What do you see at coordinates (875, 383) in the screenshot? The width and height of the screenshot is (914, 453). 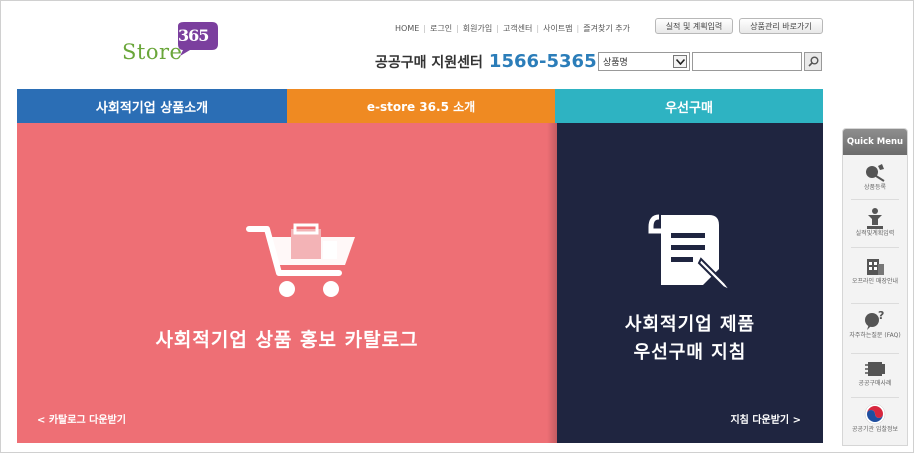 I see `quick-menu-label: 공공구매사례` at bounding box center [875, 383].